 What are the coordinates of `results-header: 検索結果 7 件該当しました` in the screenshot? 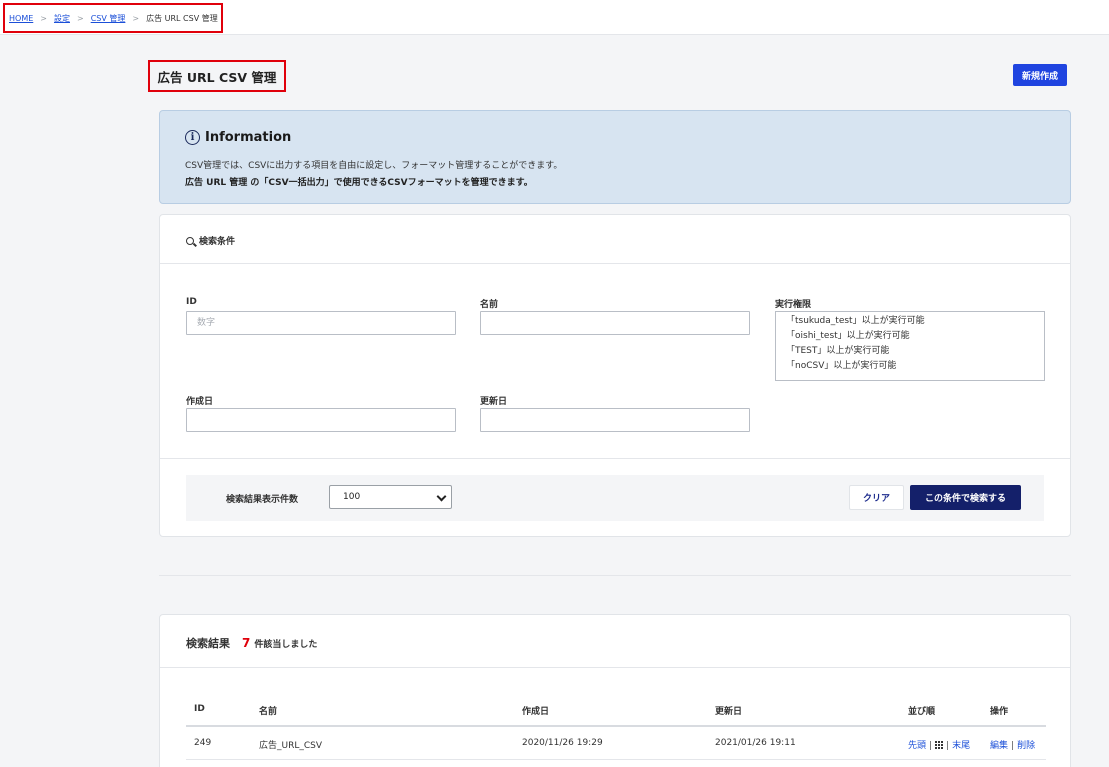 It's located at (251, 643).